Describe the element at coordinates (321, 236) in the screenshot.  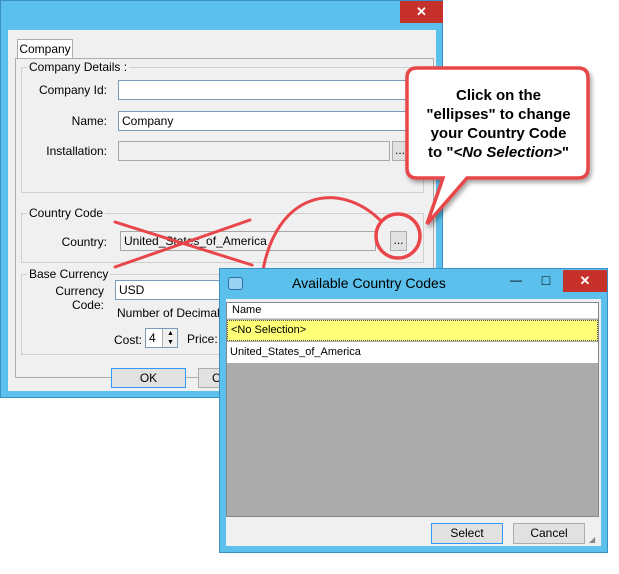
I see `annotation-arrow` at that location.